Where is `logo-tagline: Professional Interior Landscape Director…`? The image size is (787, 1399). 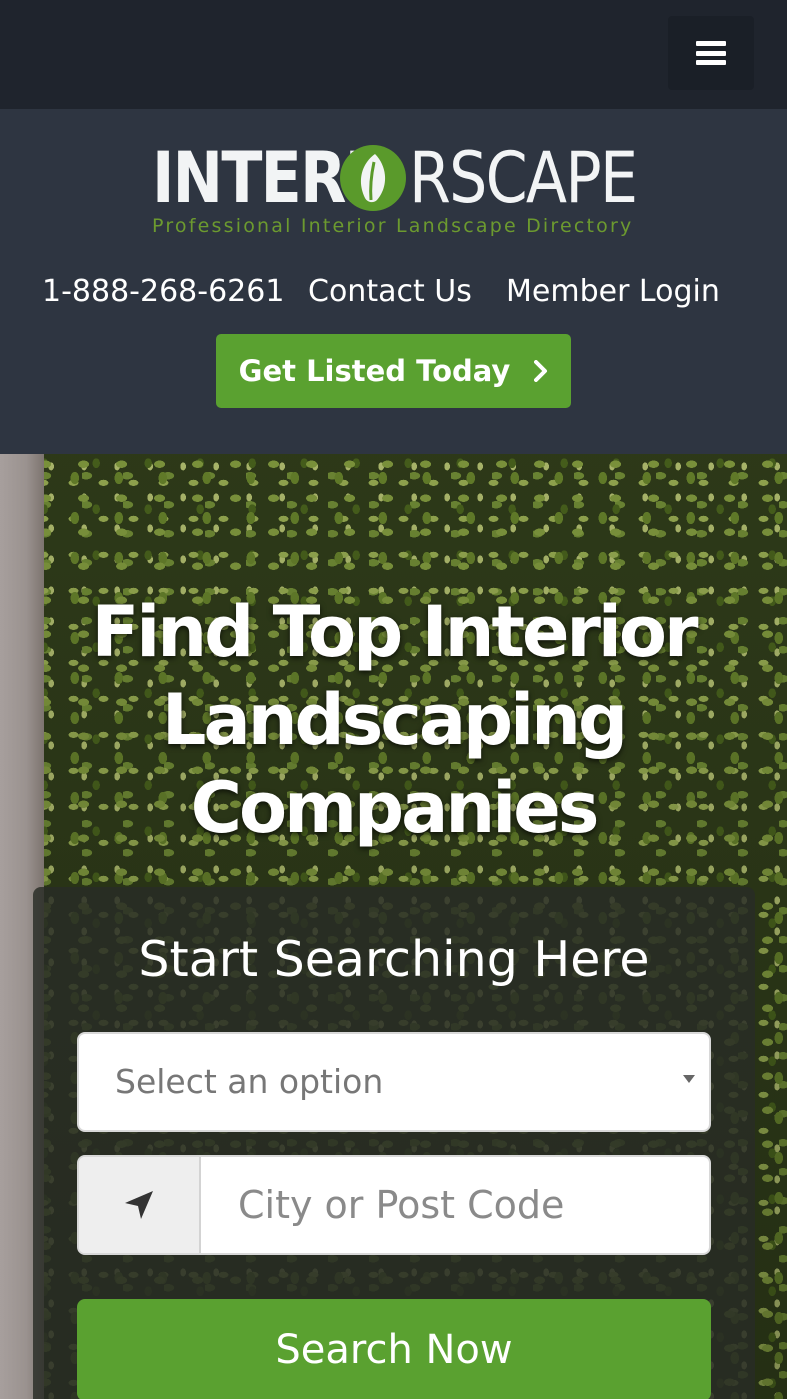 logo-tagline: Professional Interior Landscape Director… is located at coordinates (393, 226).